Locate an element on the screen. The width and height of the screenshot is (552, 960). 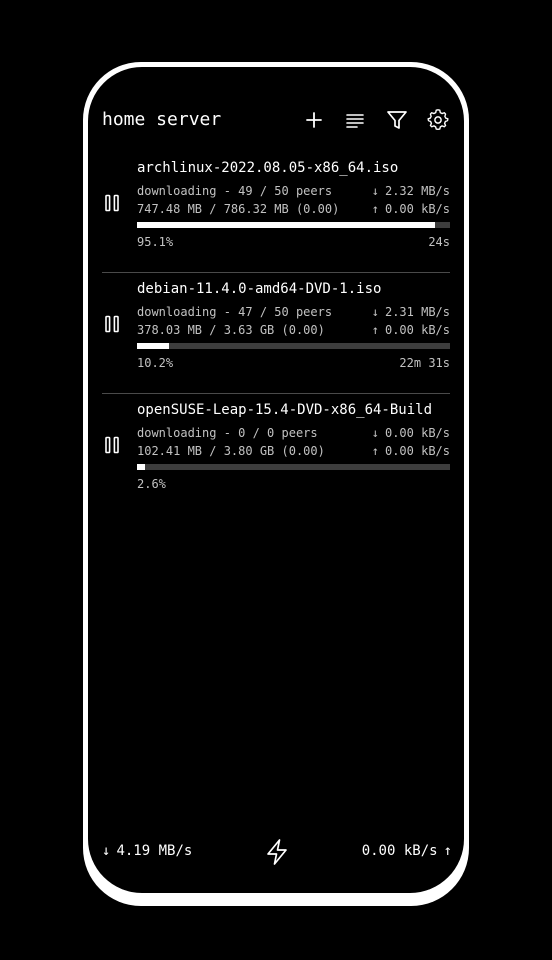
progress-percent: 95.1% is located at coordinates (155, 242).